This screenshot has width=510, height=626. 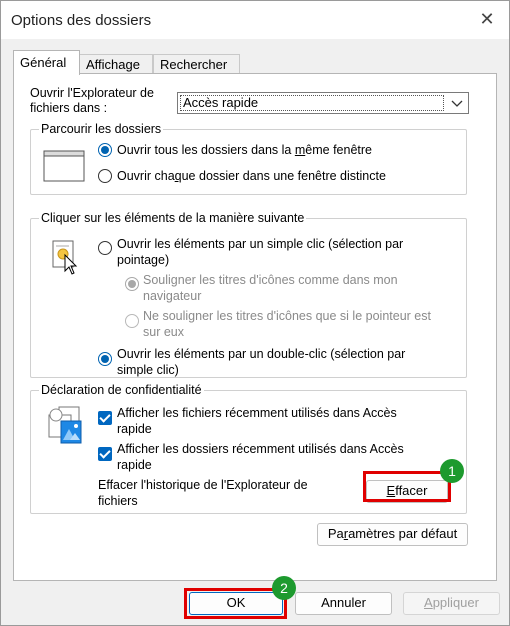 What do you see at coordinates (65, 257) in the screenshot?
I see `pointer-click-icon` at bounding box center [65, 257].